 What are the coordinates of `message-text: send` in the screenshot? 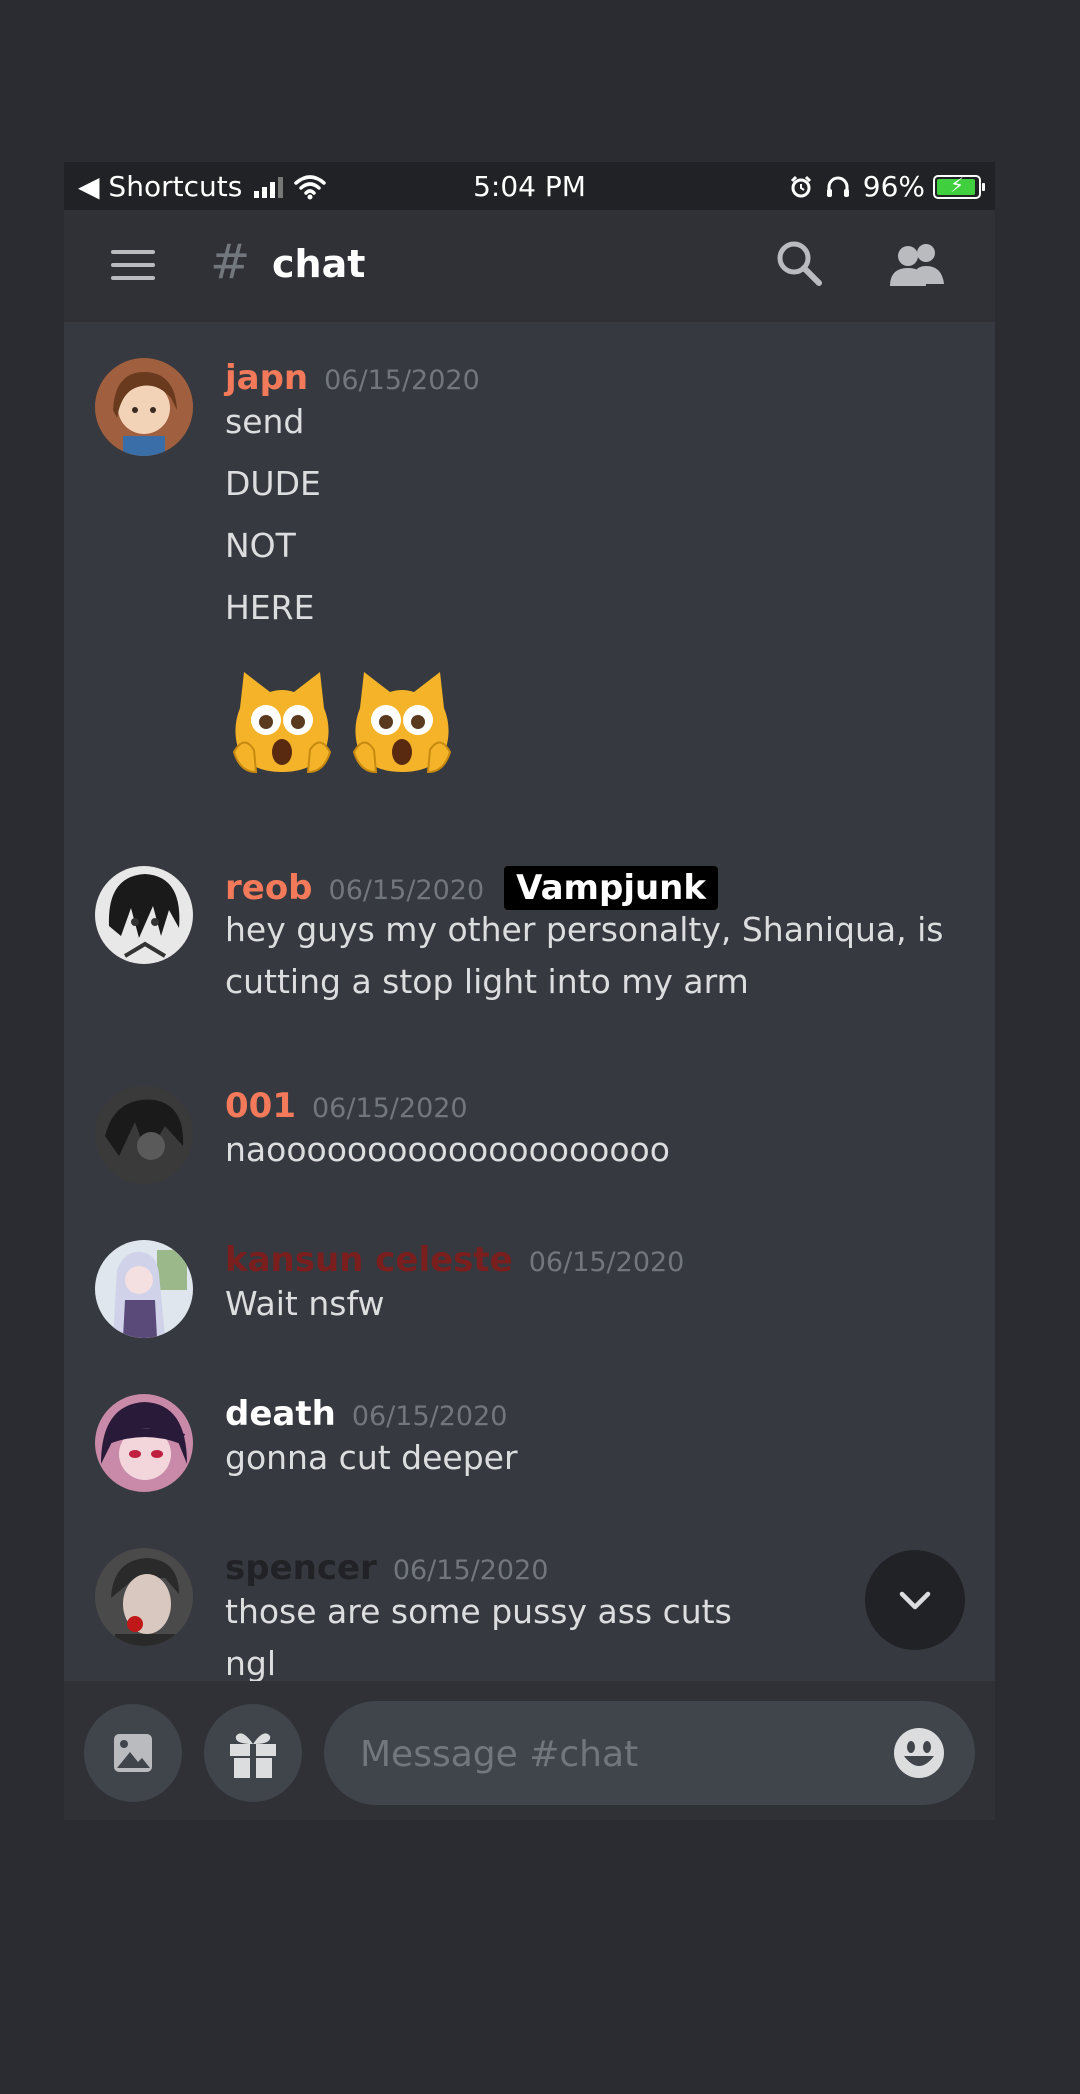 It's located at (264, 422).